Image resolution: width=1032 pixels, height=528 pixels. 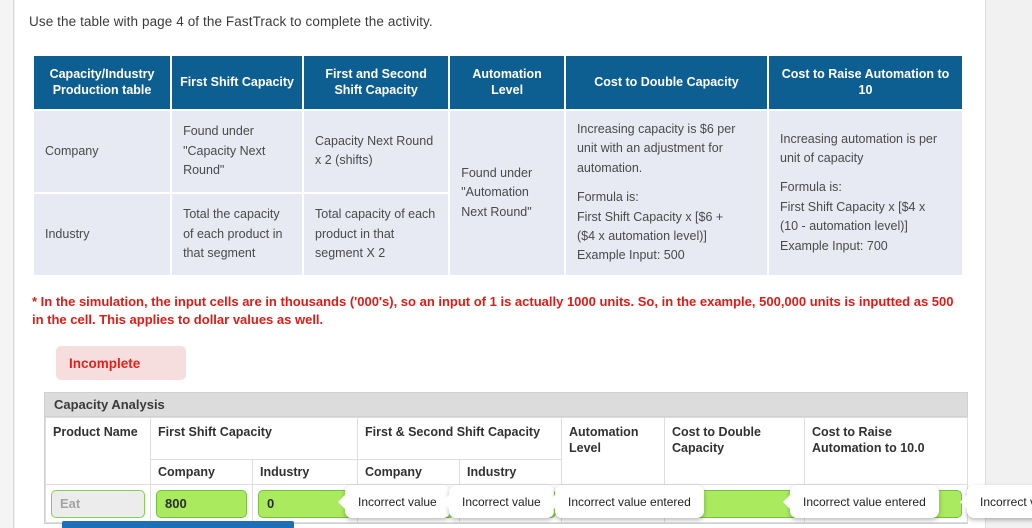 I want to click on cost-auto-example: Example Input: 700, so click(x=834, y=245).